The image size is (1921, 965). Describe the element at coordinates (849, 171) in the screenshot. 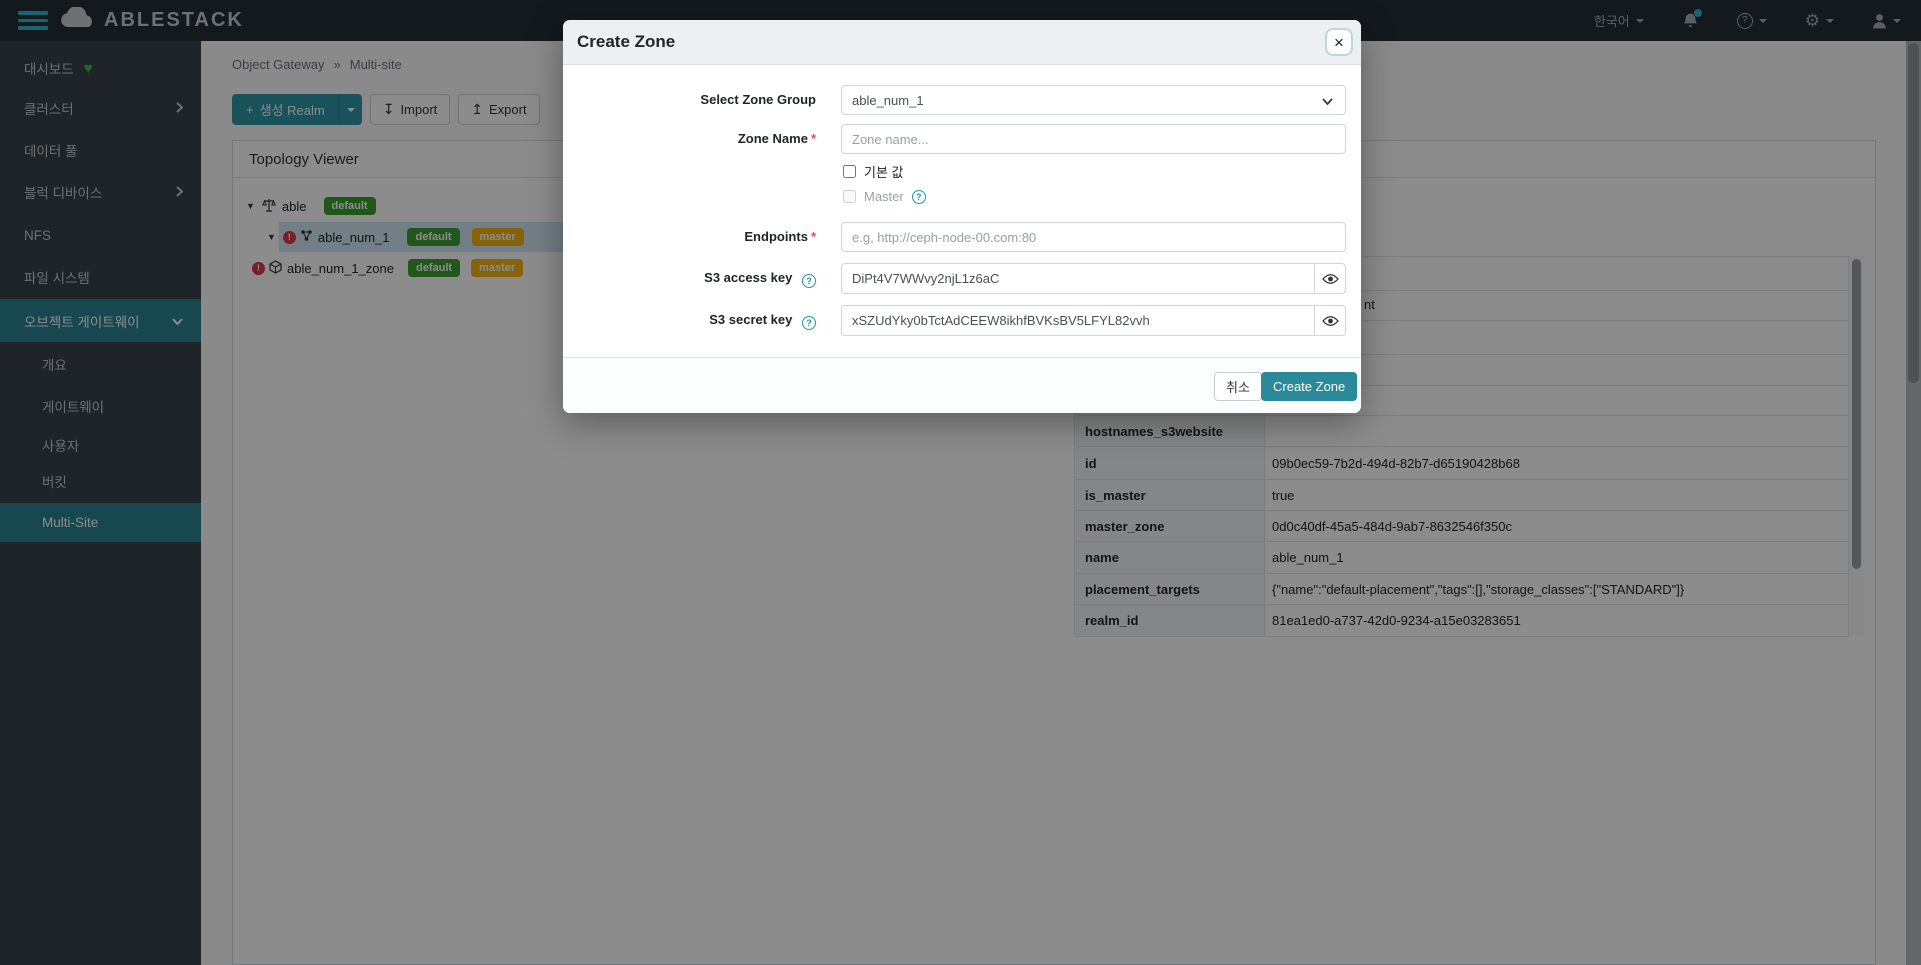

I see `default-checkbox` at that location.